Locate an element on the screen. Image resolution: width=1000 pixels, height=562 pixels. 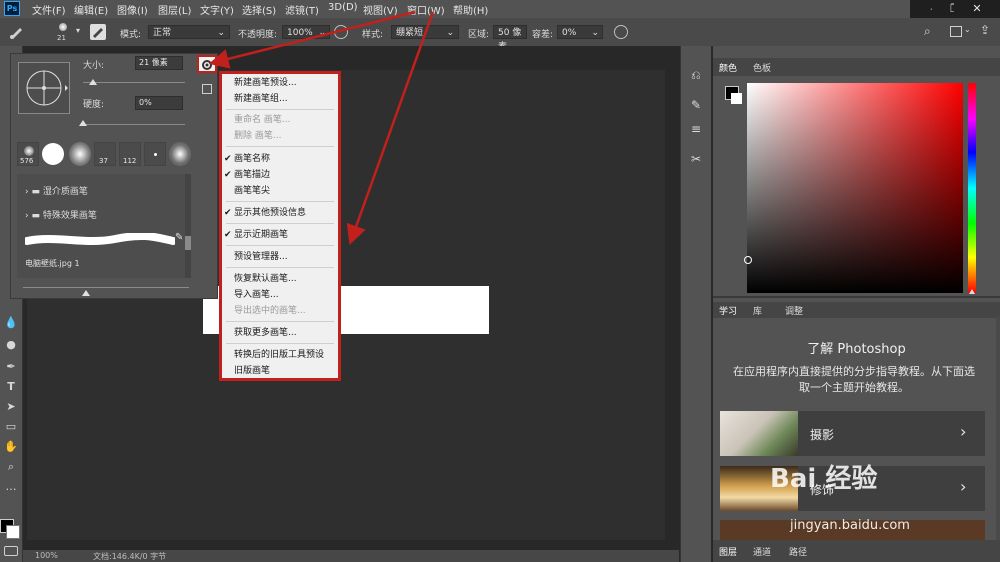
learn-scrollbar is located at coordinates (998, 436).